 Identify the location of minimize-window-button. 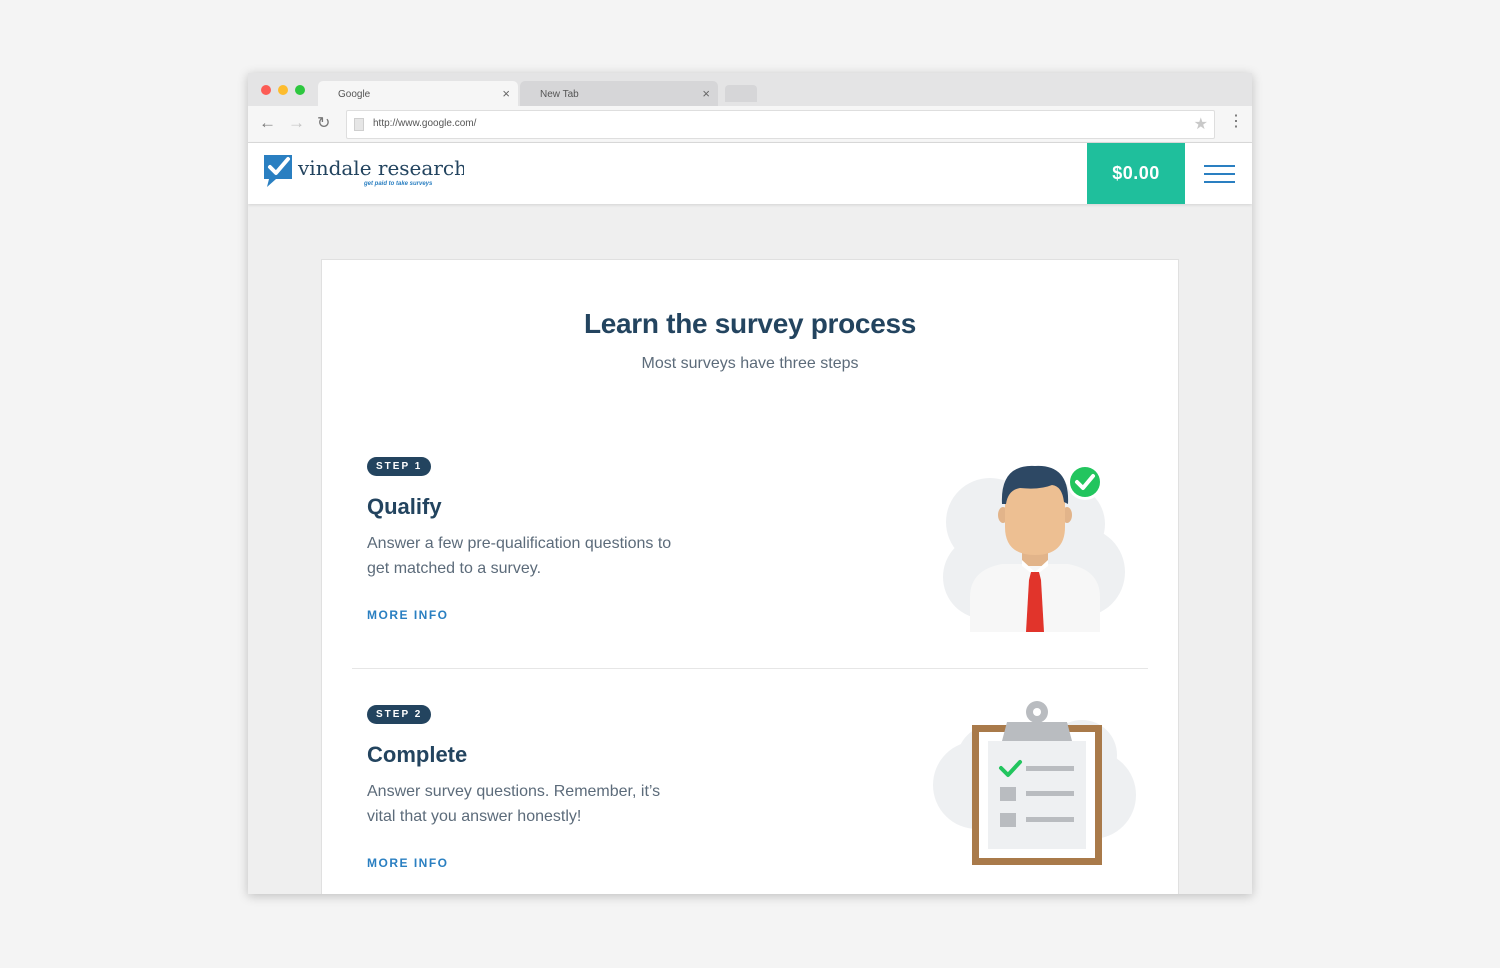
(283, 90).